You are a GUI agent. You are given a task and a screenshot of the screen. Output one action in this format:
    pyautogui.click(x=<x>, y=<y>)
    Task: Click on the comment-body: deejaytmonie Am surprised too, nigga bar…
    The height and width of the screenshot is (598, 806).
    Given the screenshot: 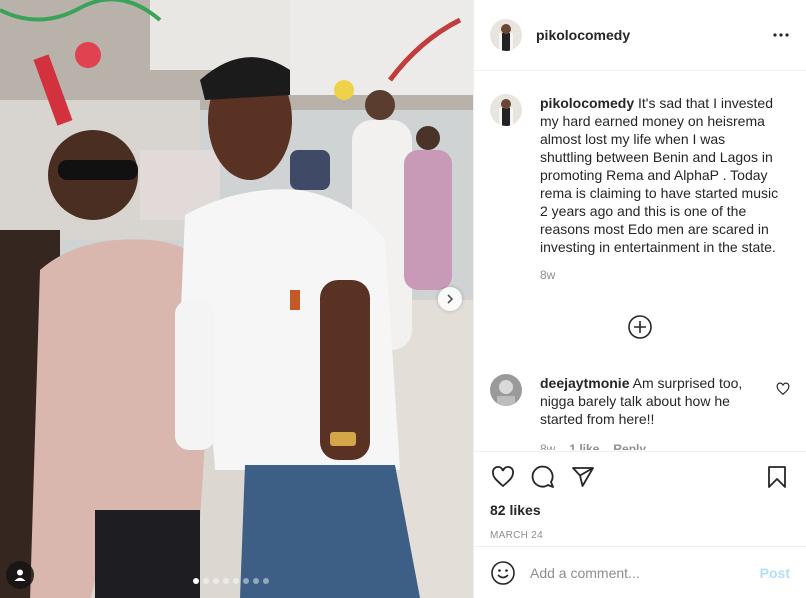 What is the action you would take?
    pyautogui.click(x=652, y=412)
    